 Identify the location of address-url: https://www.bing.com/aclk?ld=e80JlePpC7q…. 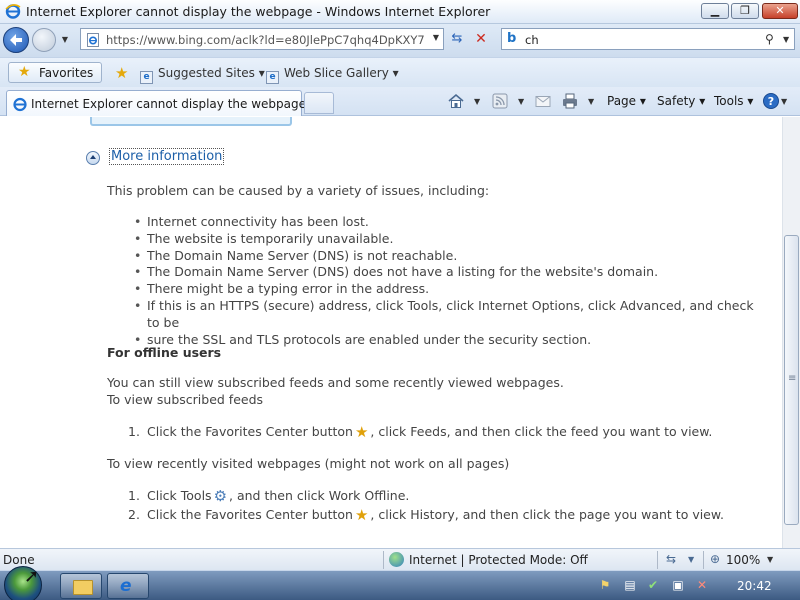
(265, 40).